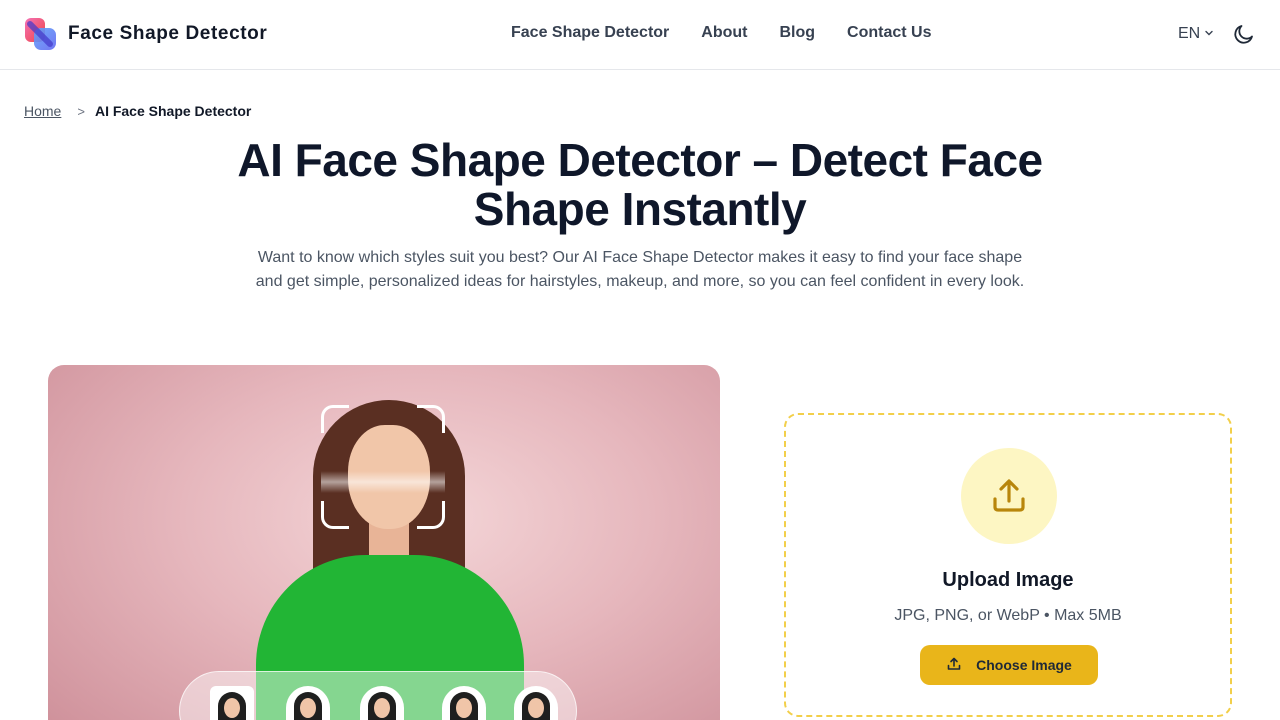 This screenshot has height=720, width=1280. I want to click on brand-link: Face Shape Detector, so click(145, 34).